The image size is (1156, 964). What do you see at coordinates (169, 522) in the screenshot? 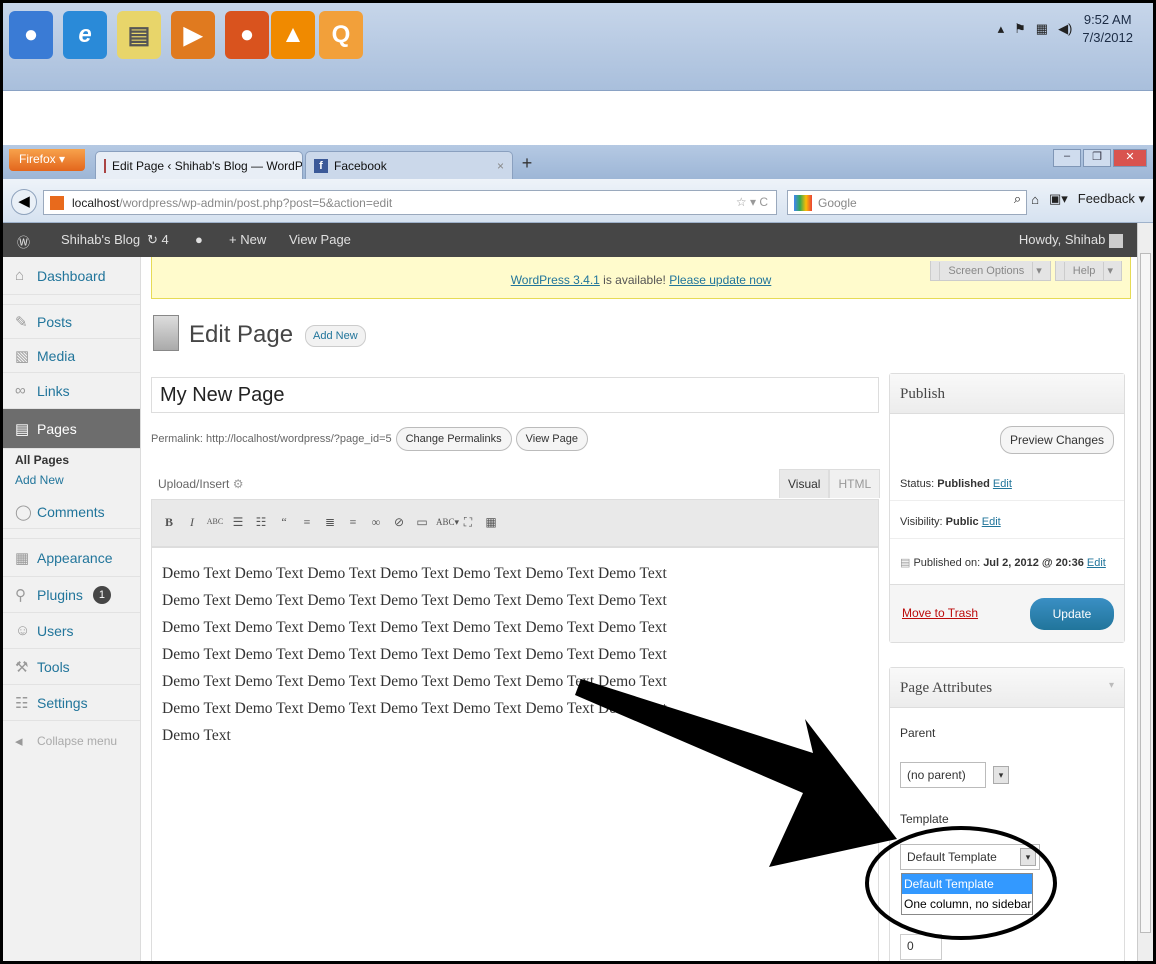
I see `bold-icon: B` at bounding box center [169, 522].